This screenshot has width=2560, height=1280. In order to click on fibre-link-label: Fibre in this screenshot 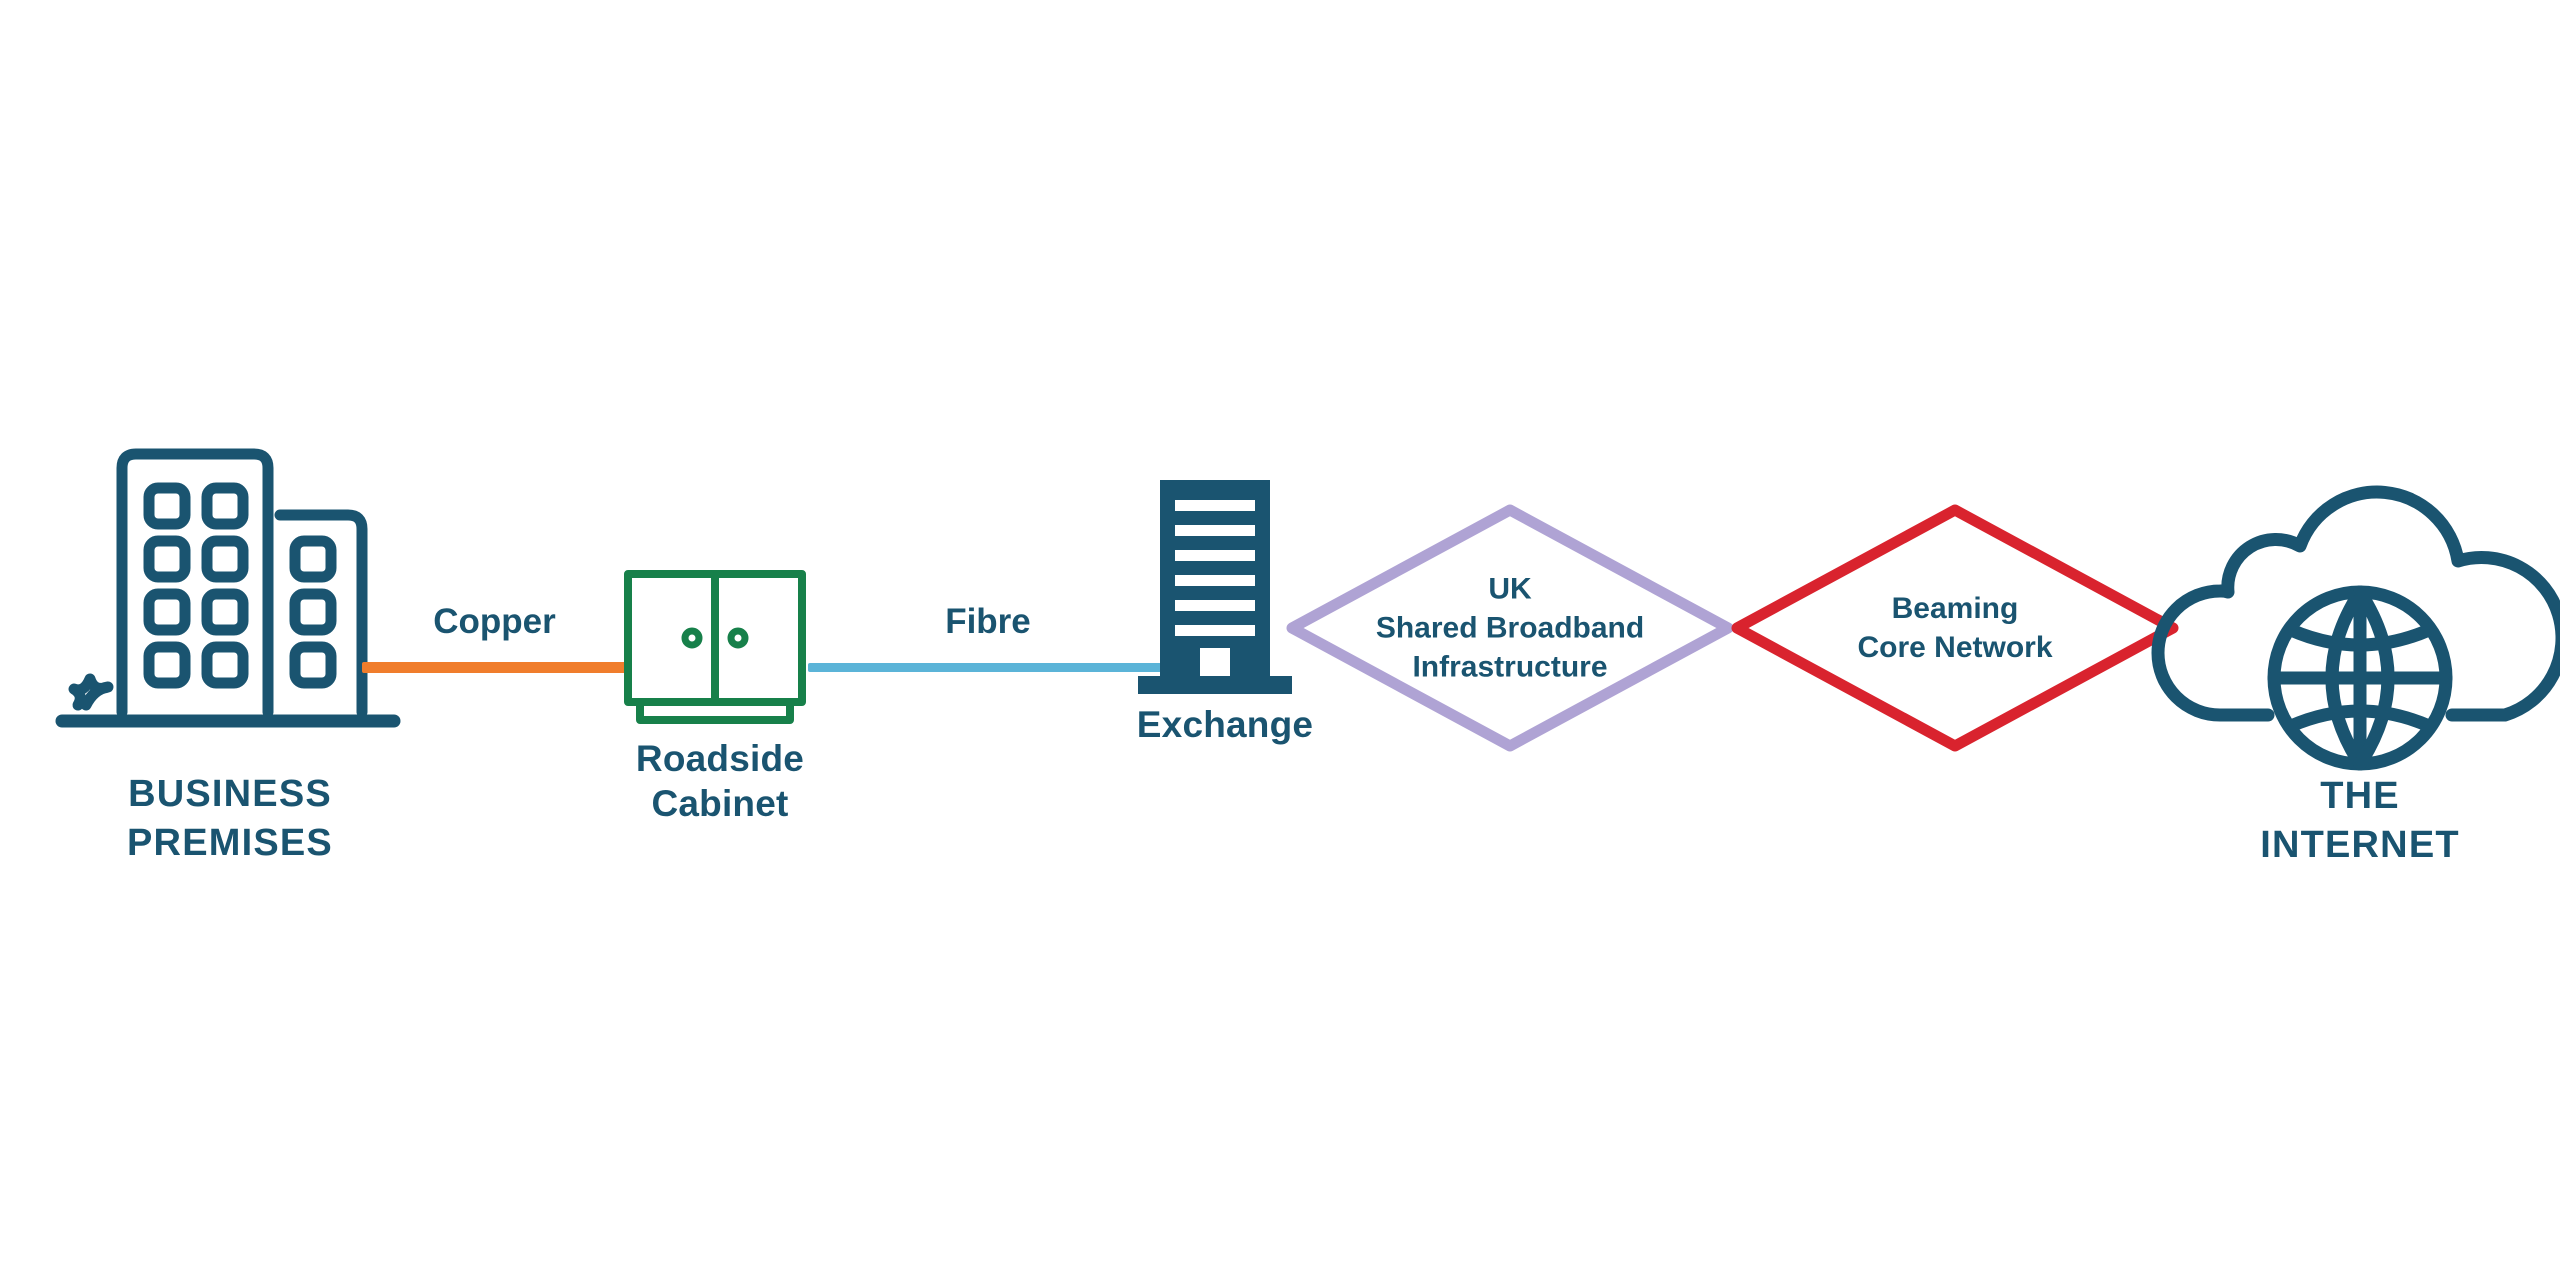, I will do `click(988, 621)`.